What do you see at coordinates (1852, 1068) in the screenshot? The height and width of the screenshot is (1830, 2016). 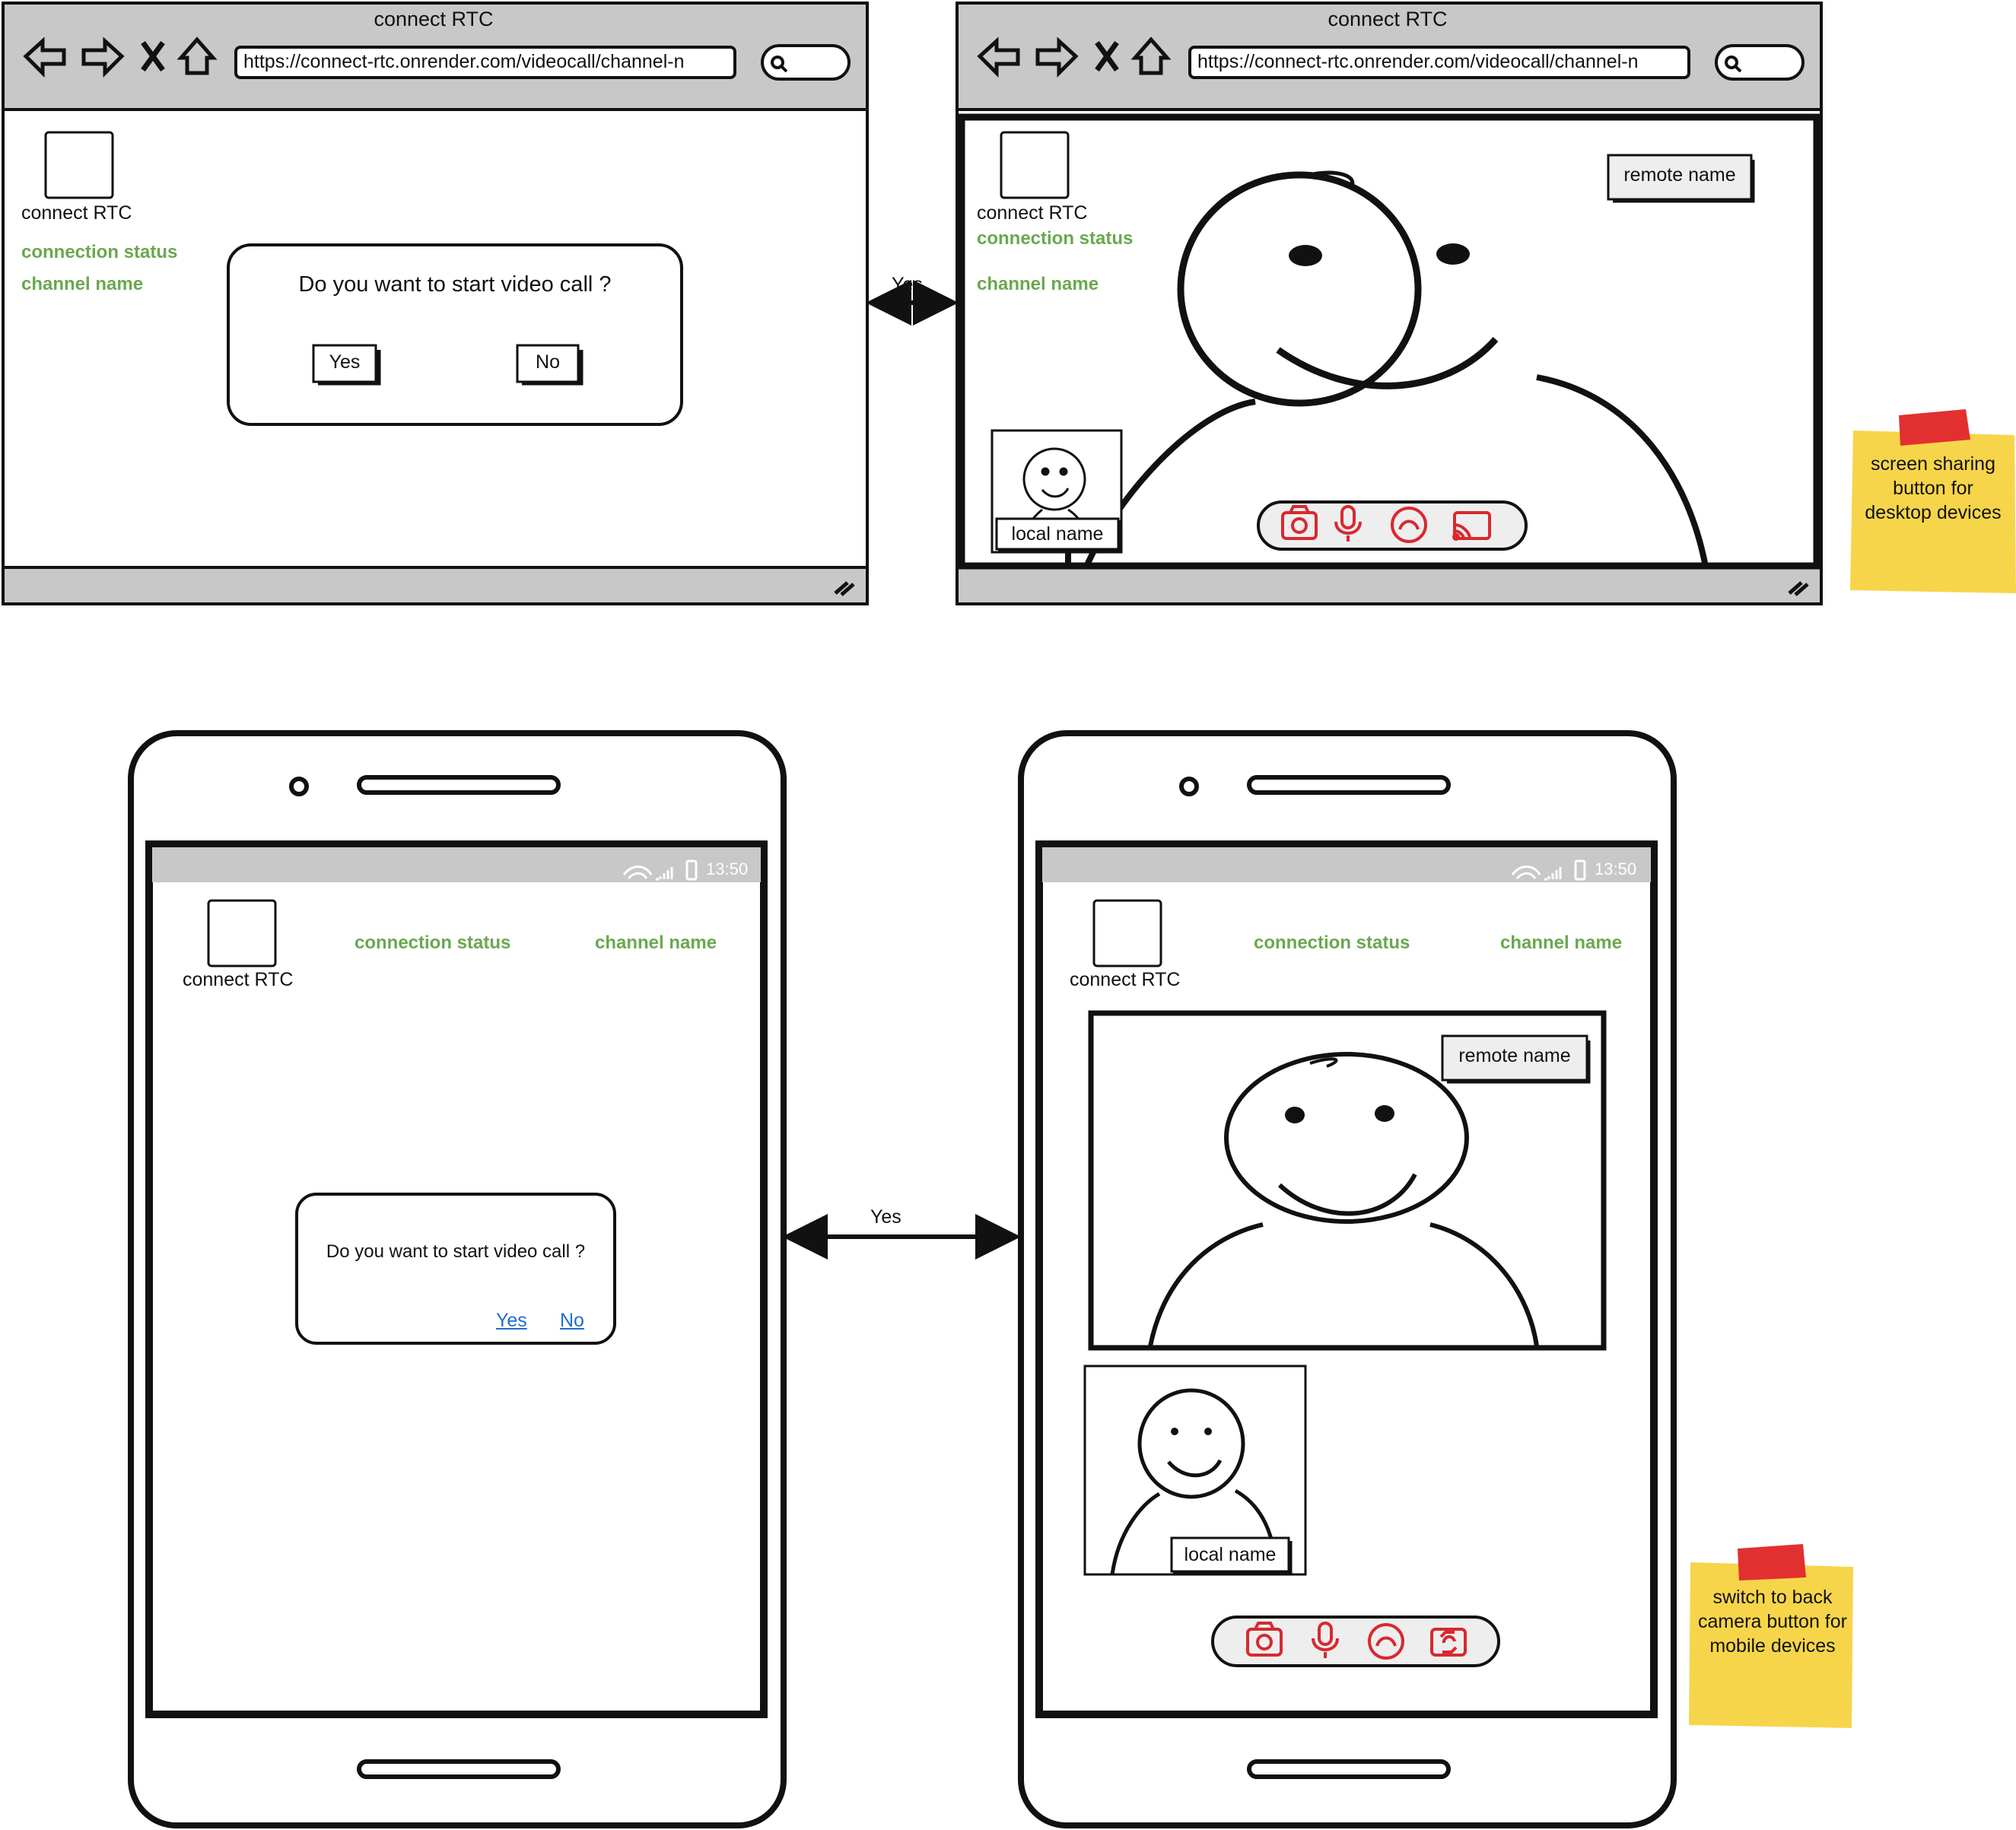 I see `sticky-notes` at bounding box center [1852, 1068].